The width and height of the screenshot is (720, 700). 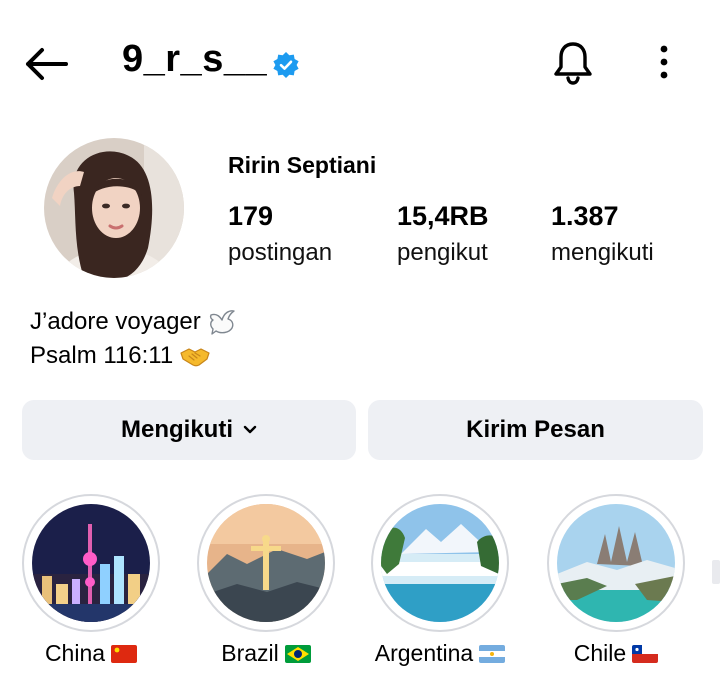 What do you see at coordinates (585, 216) in the screenshot?
I see `following-value: 1.387` at bounding box center [585, 216].